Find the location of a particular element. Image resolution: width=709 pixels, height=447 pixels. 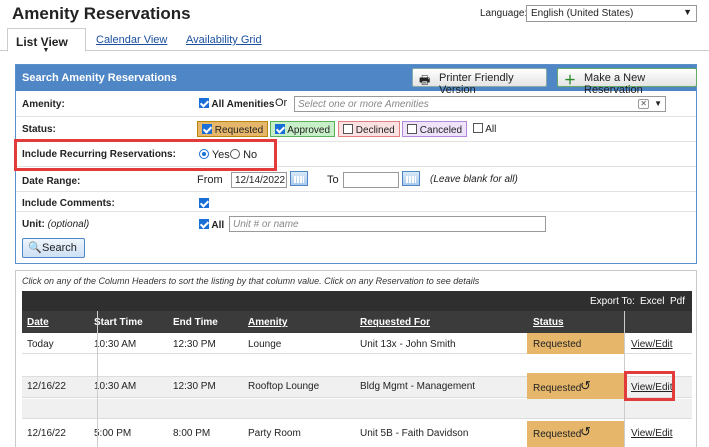

status-requested-checkbox is located at coordinates (207, 129).